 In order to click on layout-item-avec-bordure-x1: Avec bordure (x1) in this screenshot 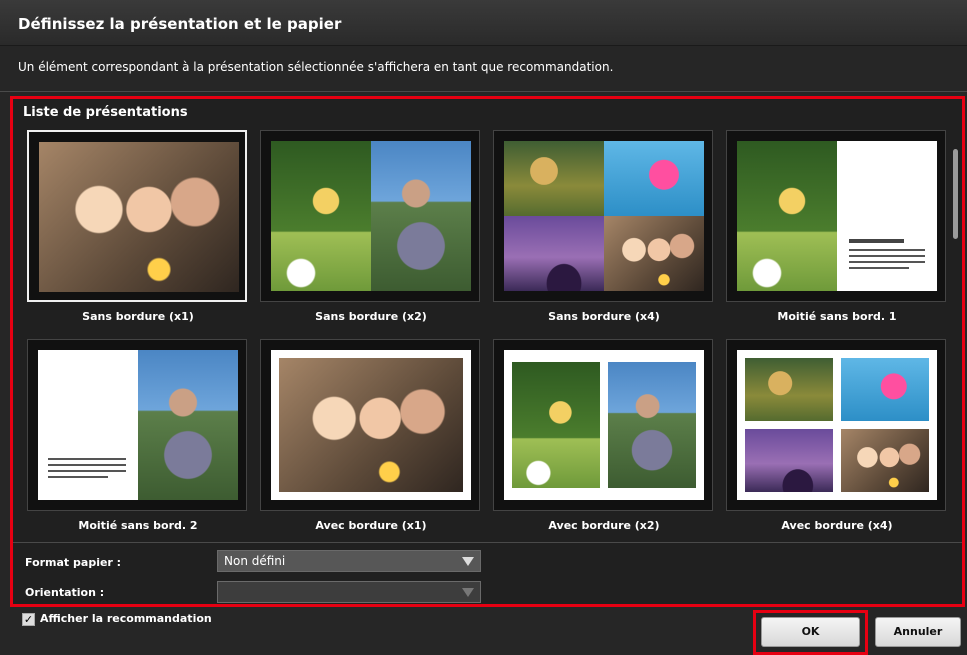, I will do `click(371, 443)`.